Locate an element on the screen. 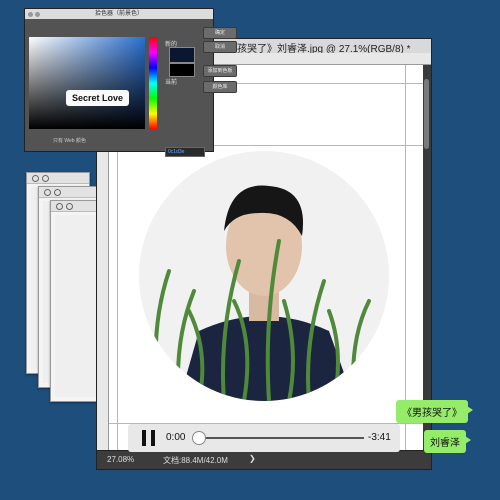 This screenshot has height=500, width=500. add-to-swatches-button: 添加到色板 is located at coordinates (220, 71).